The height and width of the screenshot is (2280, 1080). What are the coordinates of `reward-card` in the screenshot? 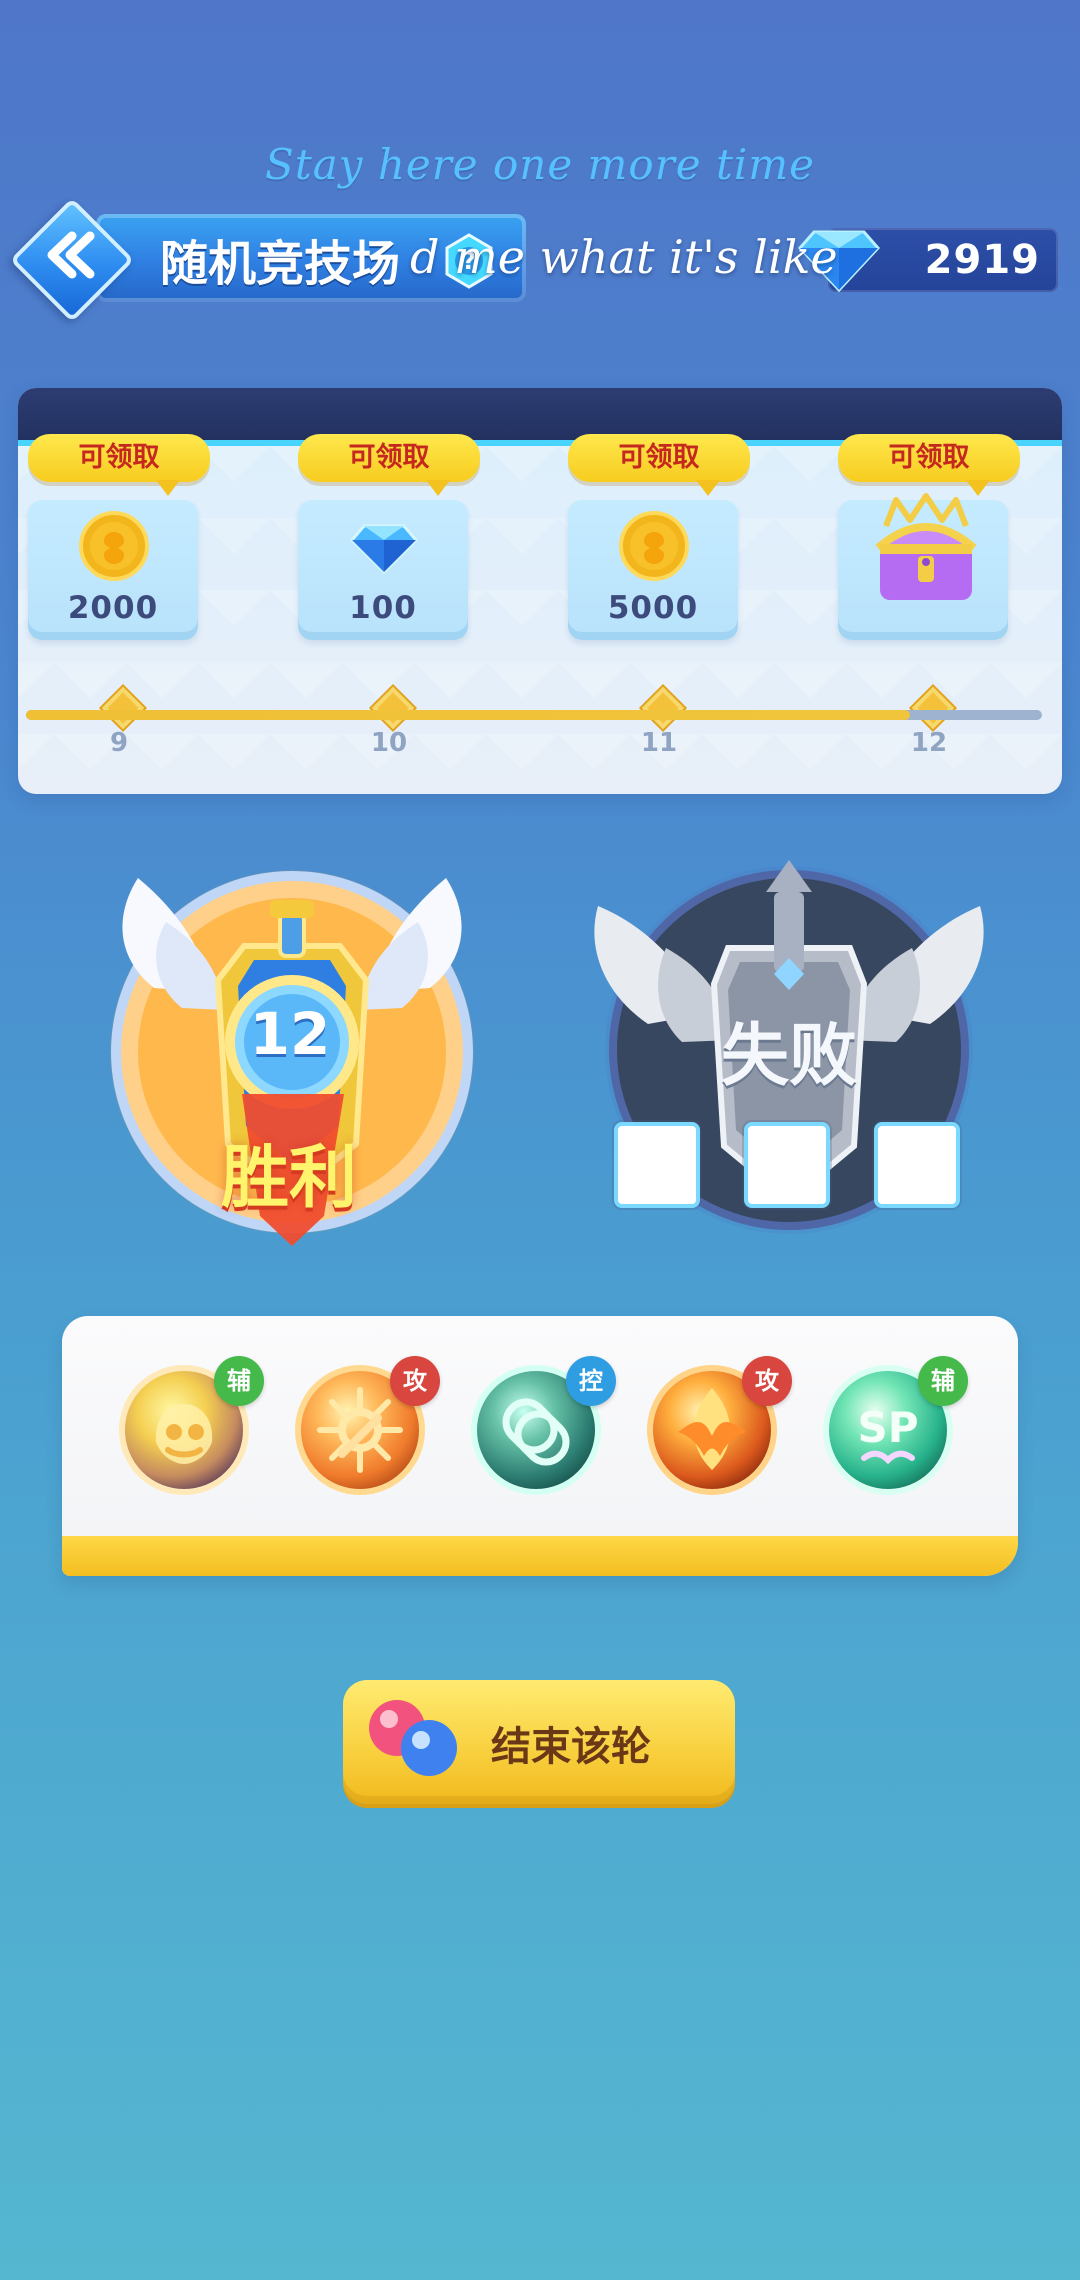 It's located at (923, 566).